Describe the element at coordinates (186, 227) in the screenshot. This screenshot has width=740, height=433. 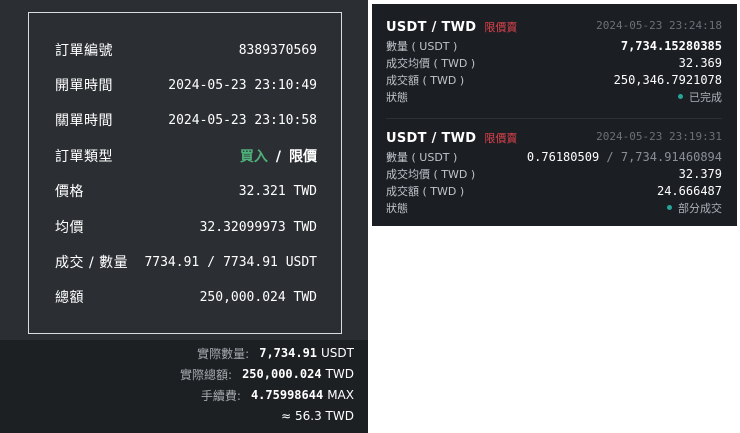
I see `row-avg-price: 均價 32.32099973 TWD` at that location.